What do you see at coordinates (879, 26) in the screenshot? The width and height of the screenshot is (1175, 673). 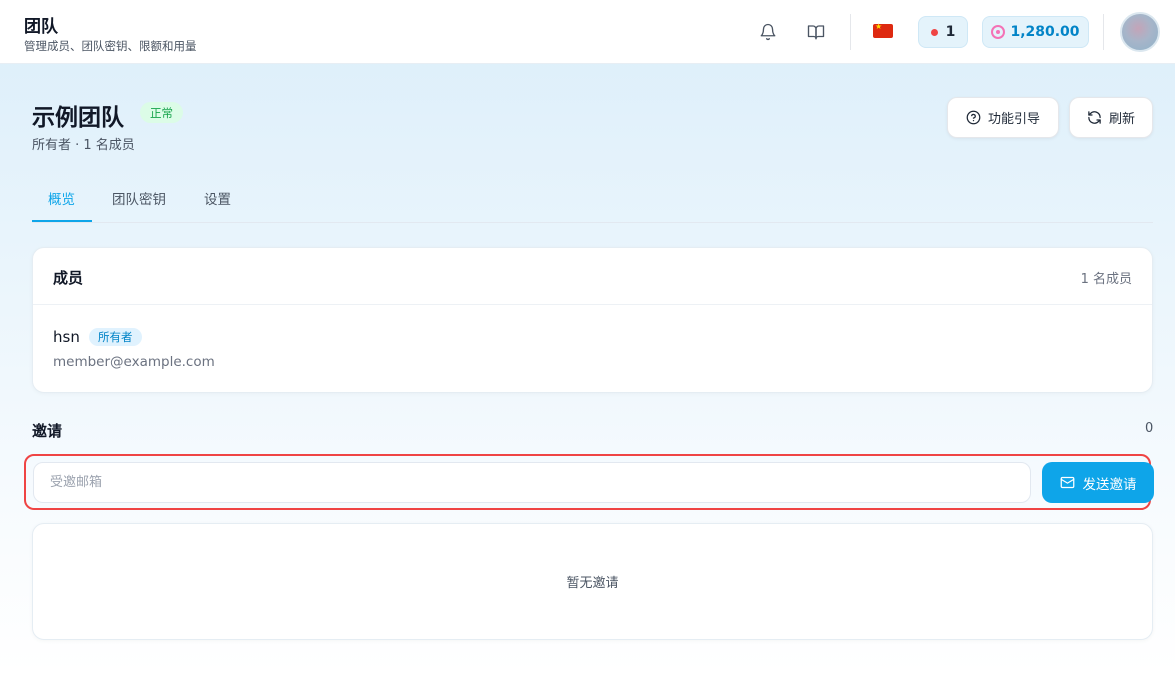 I see `star-icon: ★` at bounding box center [879, 26].